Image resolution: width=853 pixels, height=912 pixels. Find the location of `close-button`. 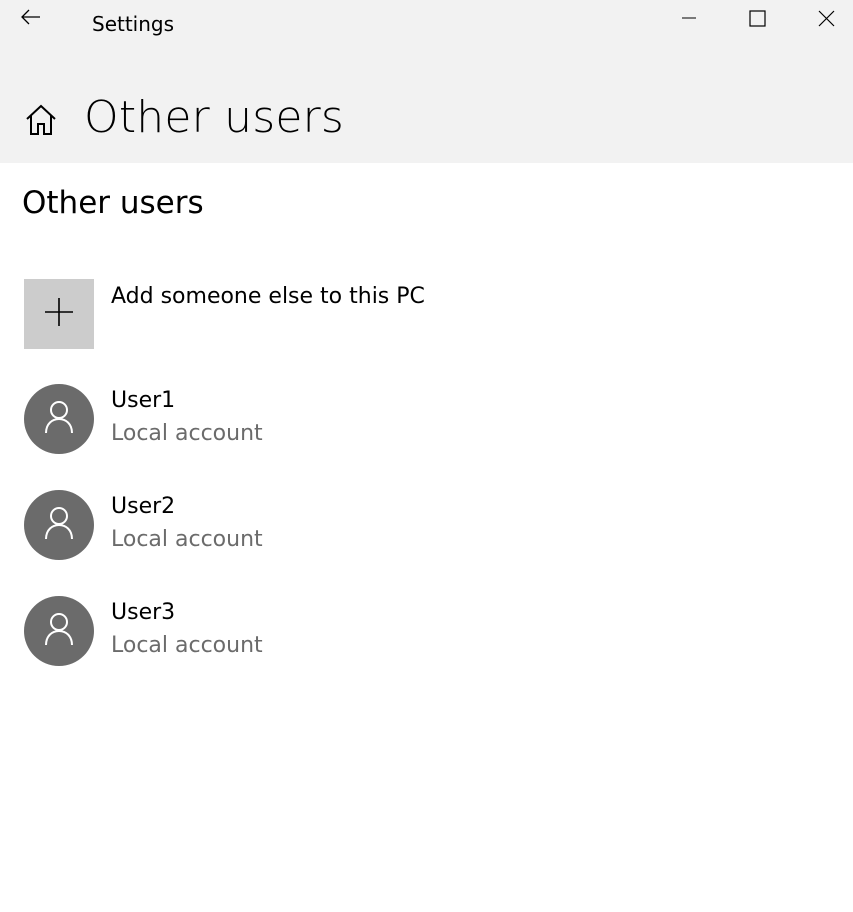

close-button is located at coordinates (826, 20).